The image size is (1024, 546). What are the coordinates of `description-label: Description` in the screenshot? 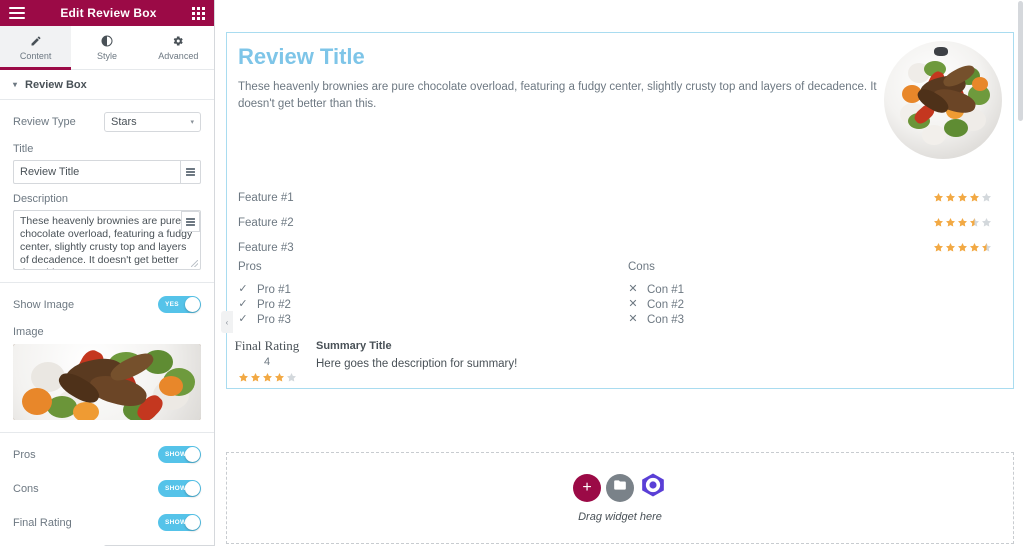 It's located at (41, 199).